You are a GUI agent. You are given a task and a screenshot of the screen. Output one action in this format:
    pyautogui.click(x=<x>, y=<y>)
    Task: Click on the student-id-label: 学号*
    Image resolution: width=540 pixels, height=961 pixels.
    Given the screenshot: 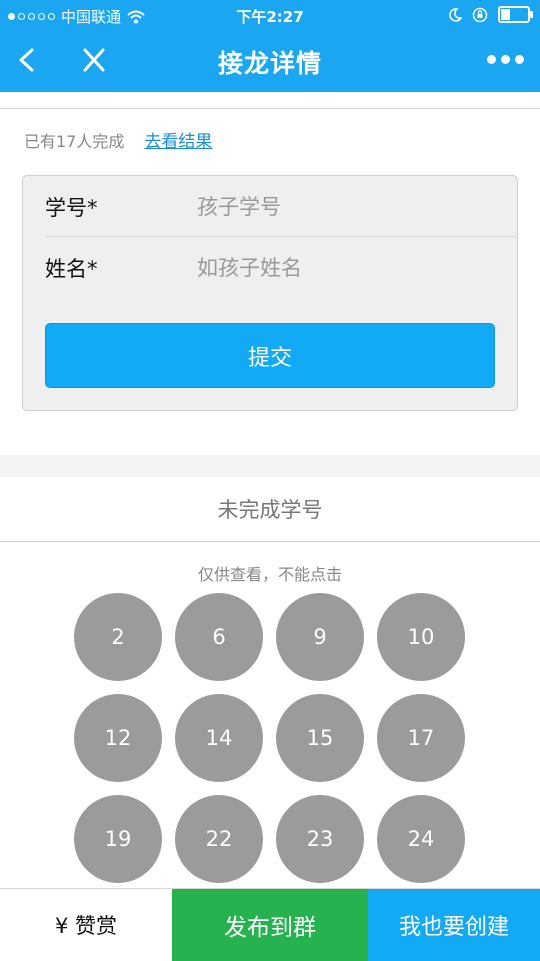 What is the action you would take?
    pyautogui.click(x=71, y=208)
    